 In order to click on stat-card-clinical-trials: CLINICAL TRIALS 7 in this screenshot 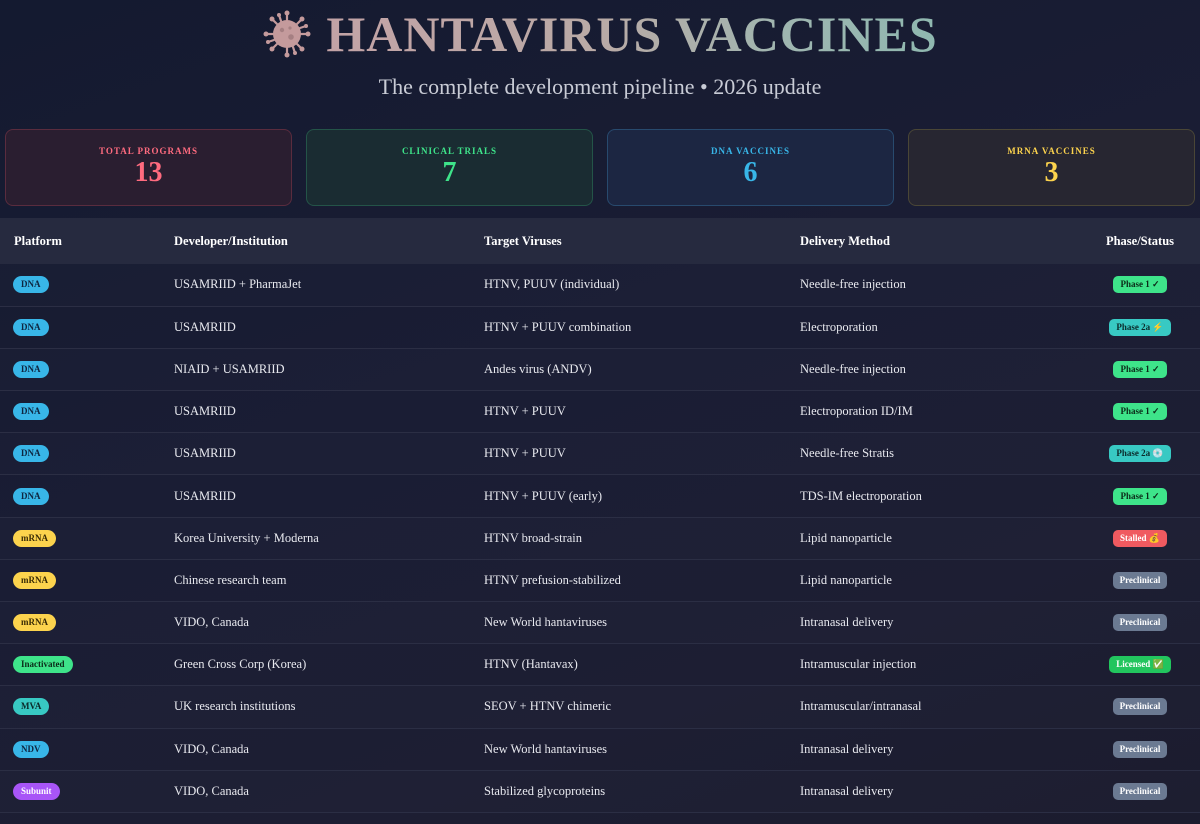, I will do `click(449, 167)`.